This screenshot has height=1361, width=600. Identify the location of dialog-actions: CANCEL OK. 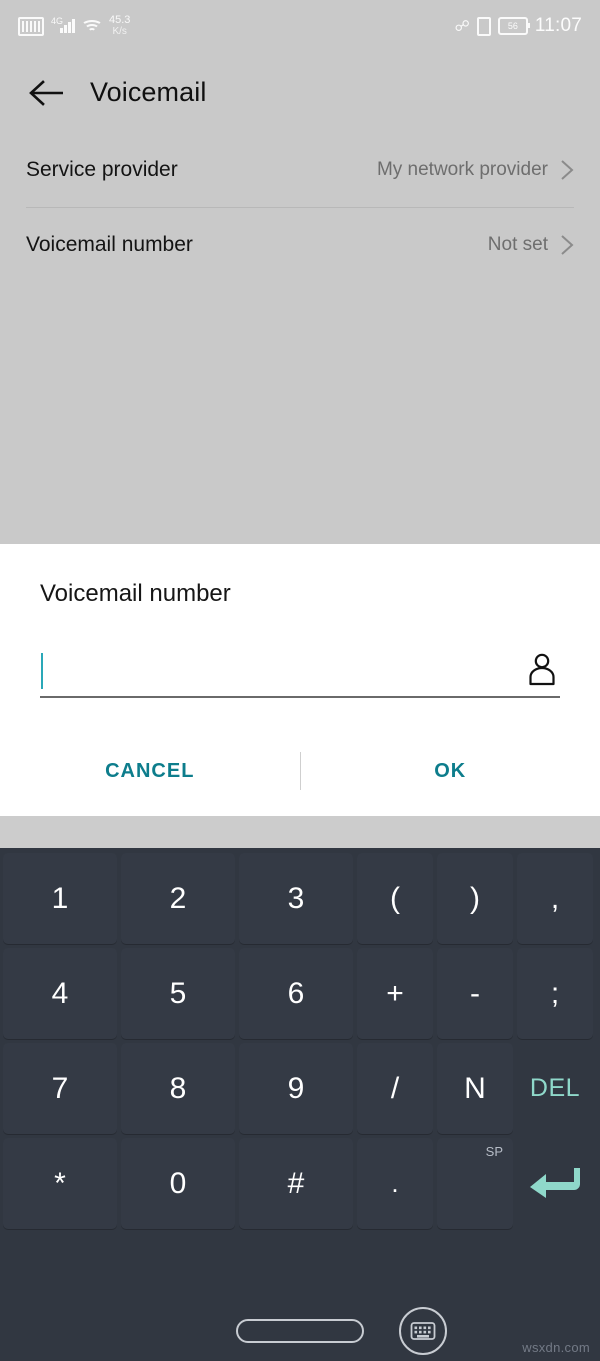
(300, 771).